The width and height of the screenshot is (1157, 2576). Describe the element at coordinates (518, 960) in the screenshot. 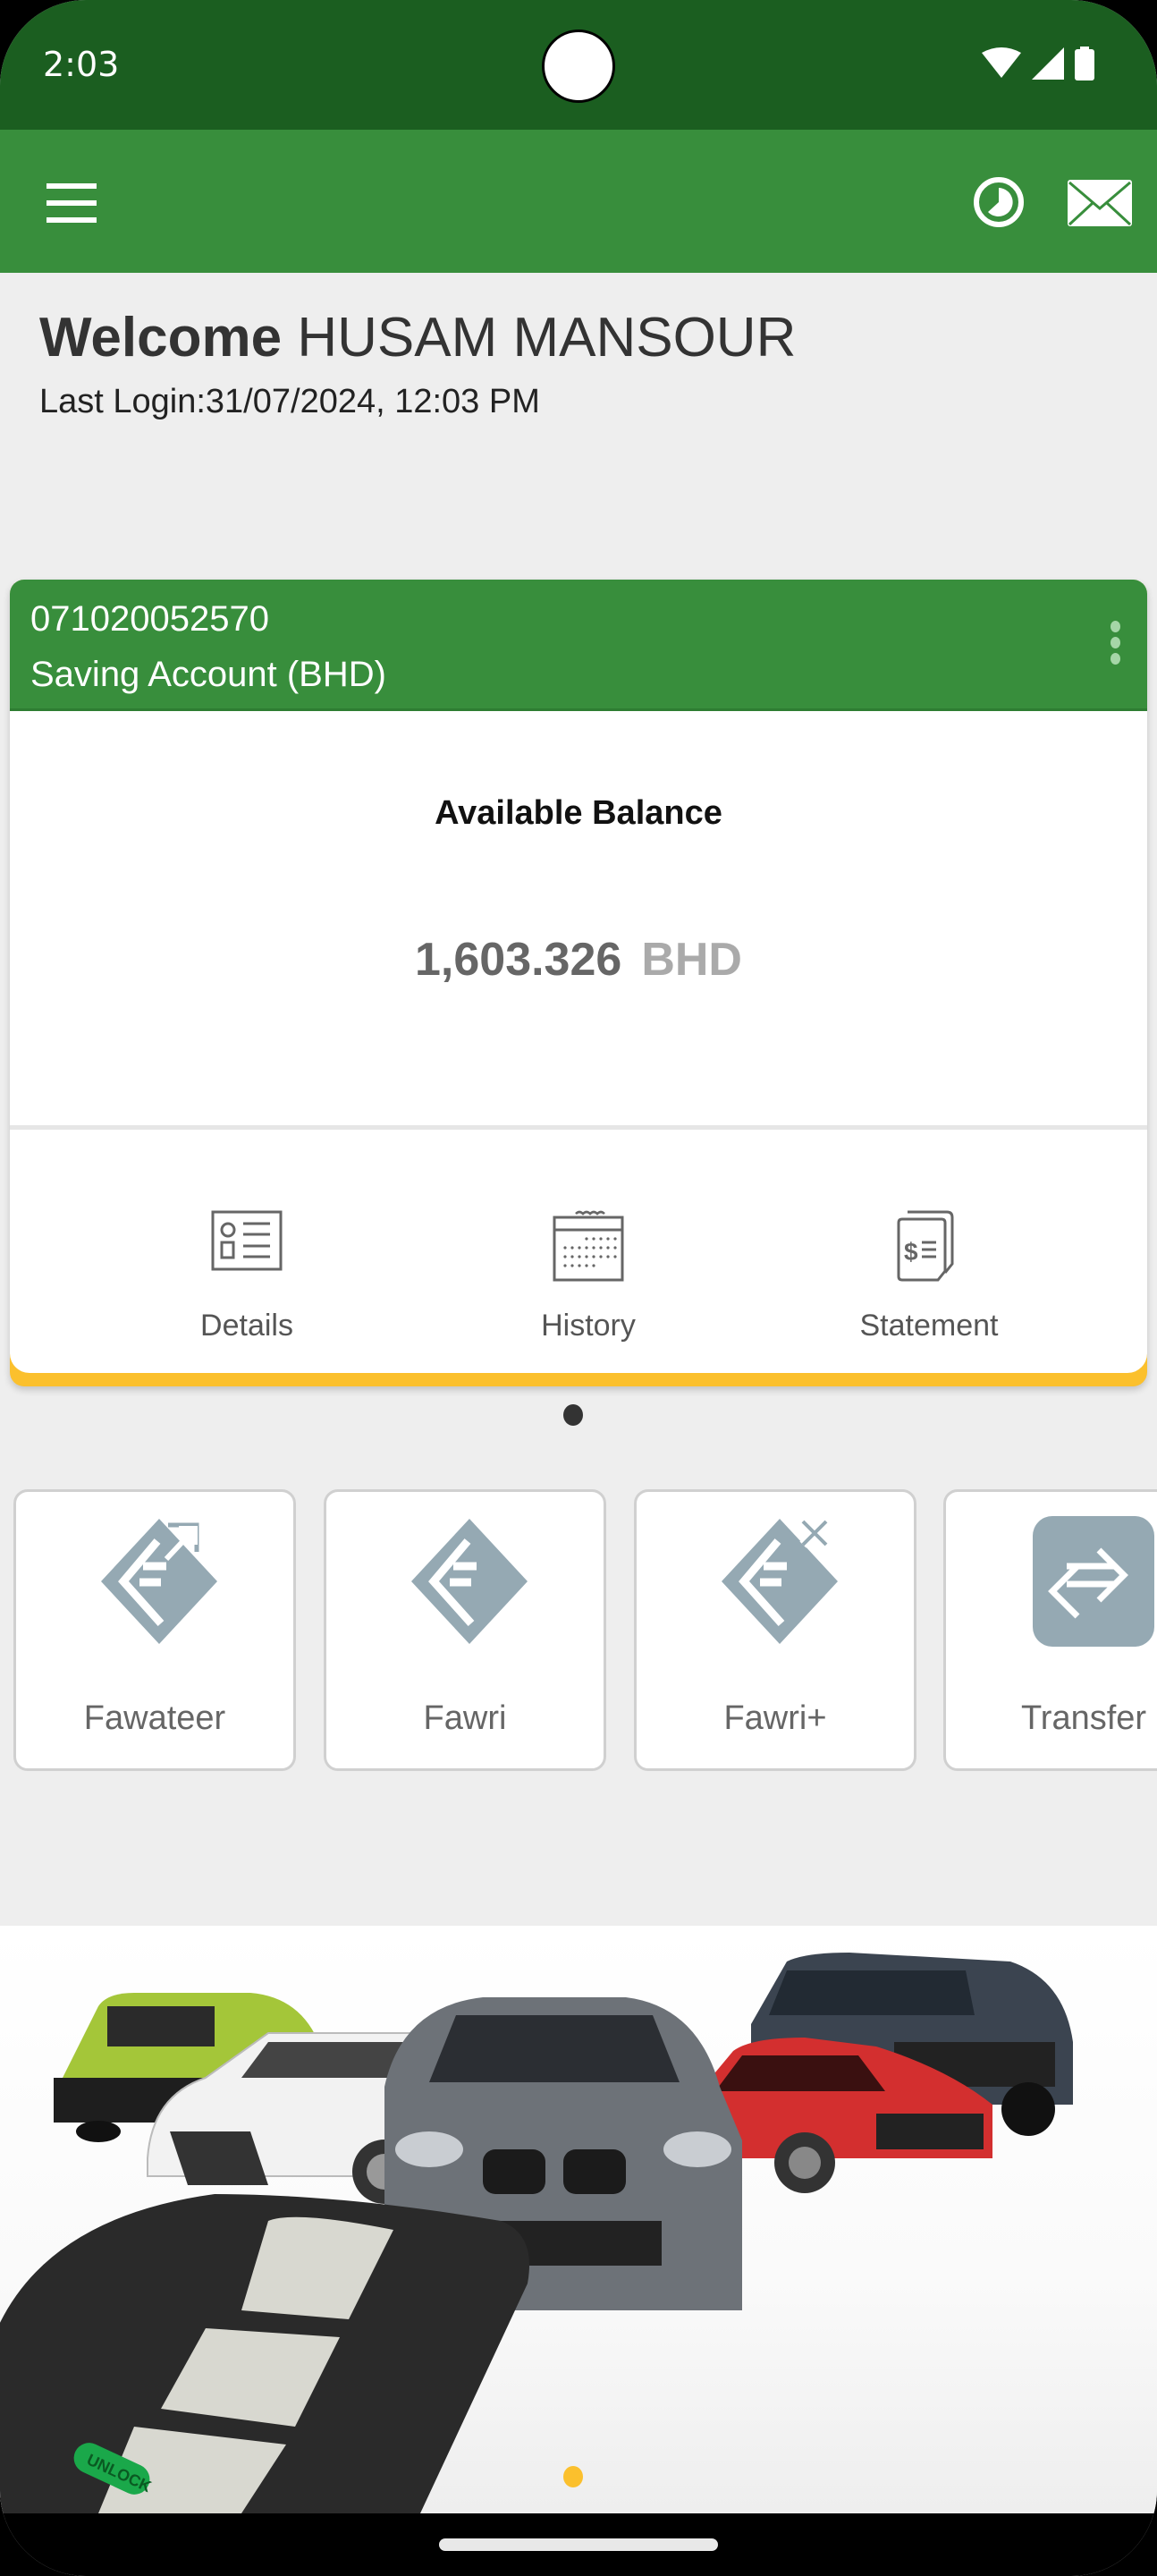

I see `balance-amount: 1,603.326` at that location.